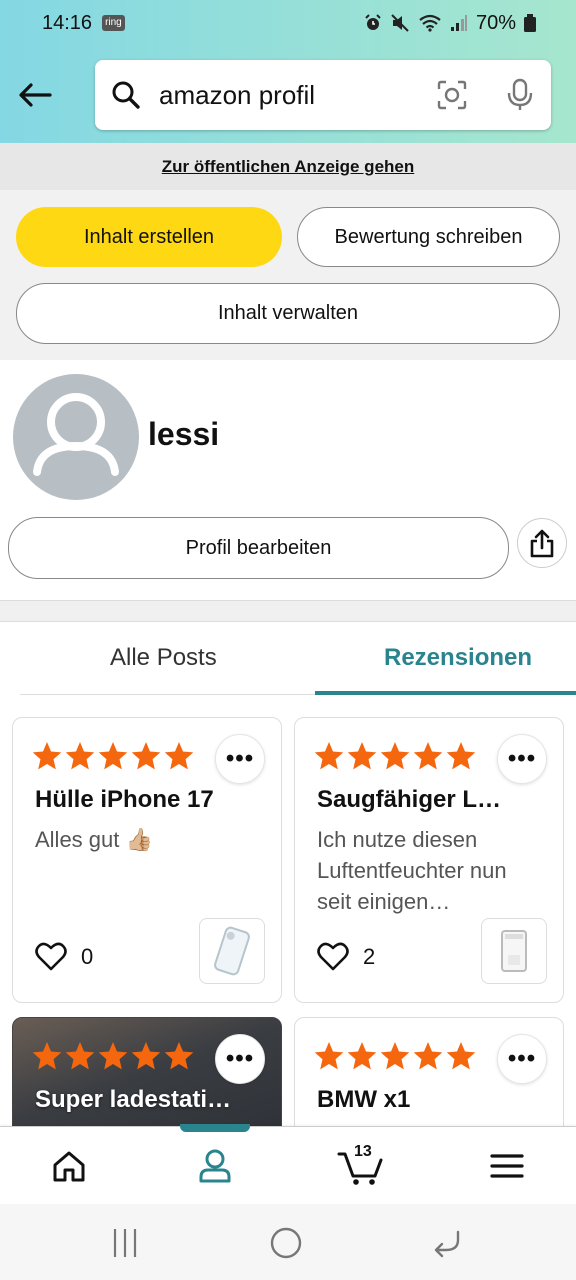 This screenshot has height=1280, width=576. Describe the element at coordinates (458, 23) in the screenshot. I see `signal-icon` at that location.